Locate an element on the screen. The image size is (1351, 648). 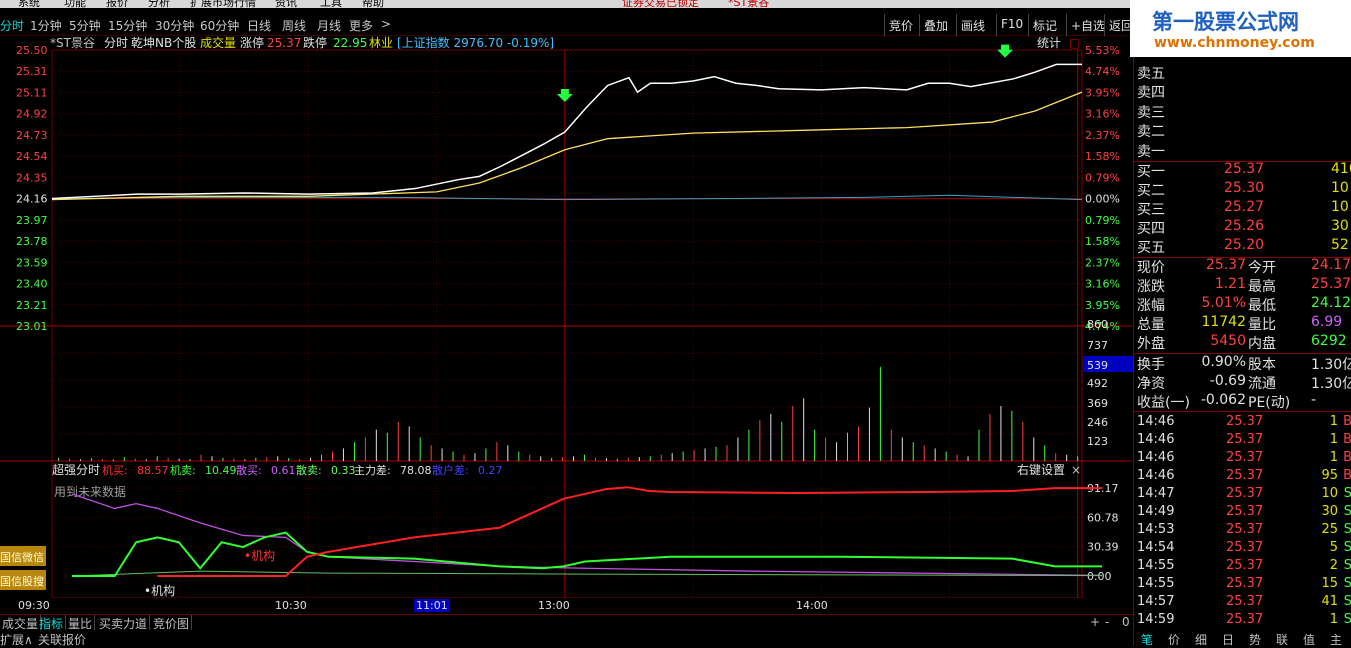
indicator-annotation: •机构 is located at coordinates (159, 590).